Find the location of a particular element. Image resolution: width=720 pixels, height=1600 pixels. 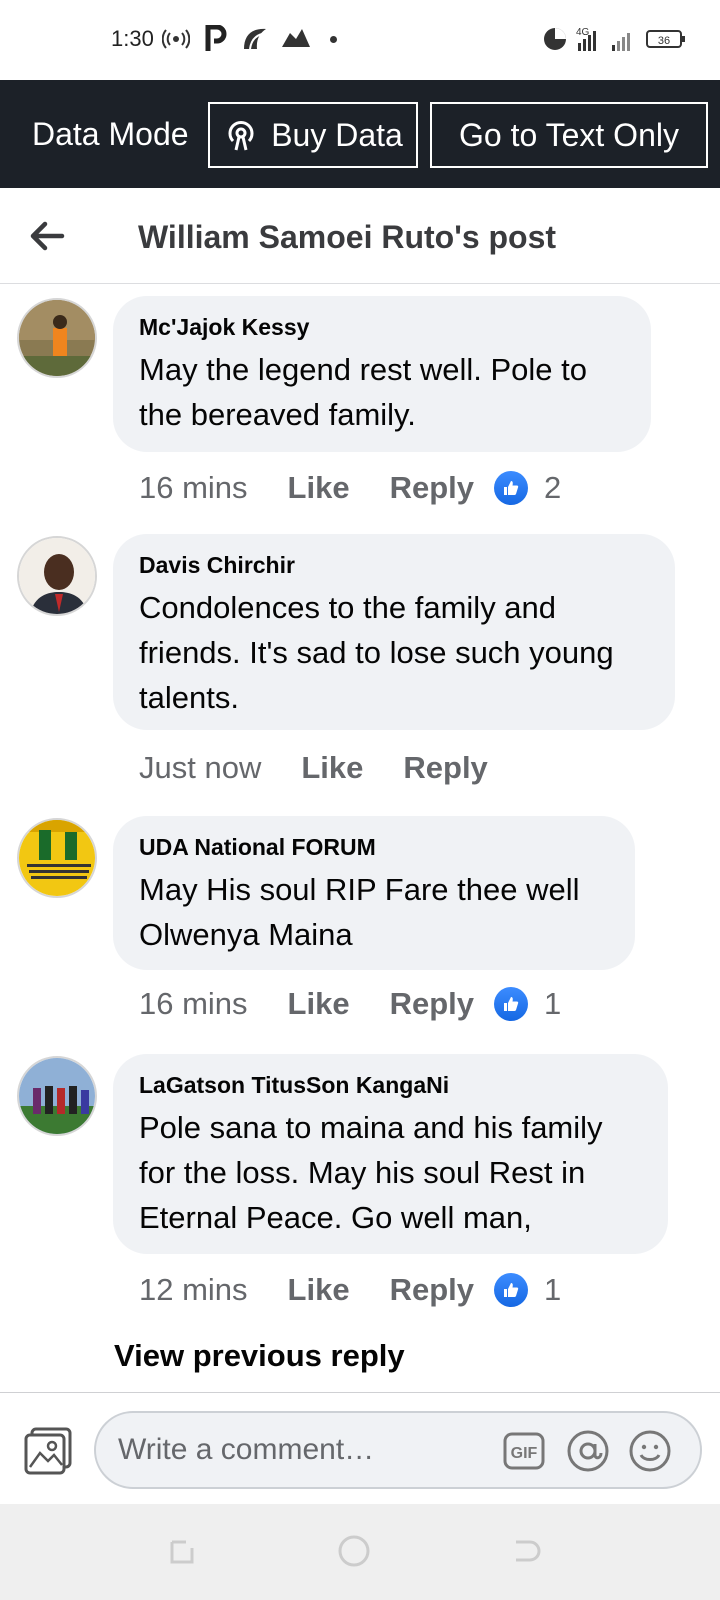

comment-author: LaGatson TitusSon KangaNi is located at coordinates (390, 1085).